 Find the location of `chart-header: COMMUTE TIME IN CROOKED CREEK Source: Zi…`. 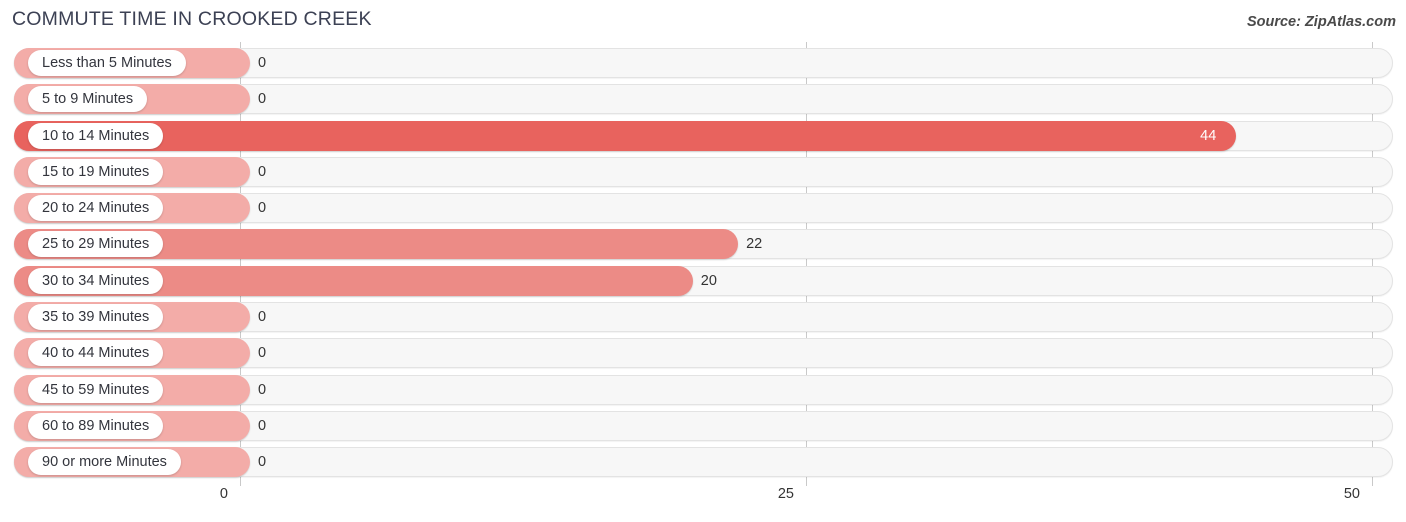

chart-header: COMMUTE TIME IN CROOKED CREEK Source: Zi… is located at coordinates (703, 21).